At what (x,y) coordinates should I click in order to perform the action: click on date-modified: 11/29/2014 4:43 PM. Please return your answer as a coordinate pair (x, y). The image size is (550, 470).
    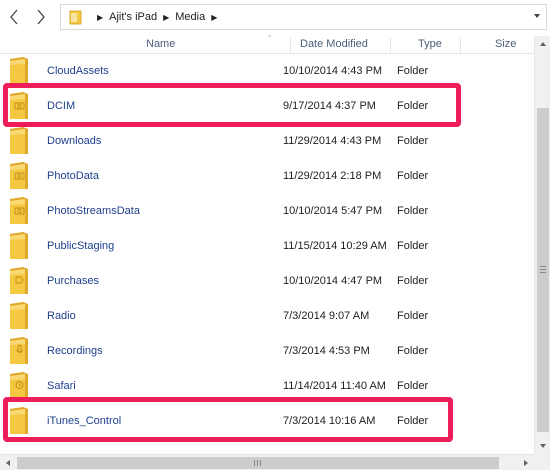
    Looking at the image, I should click on (332, 141).